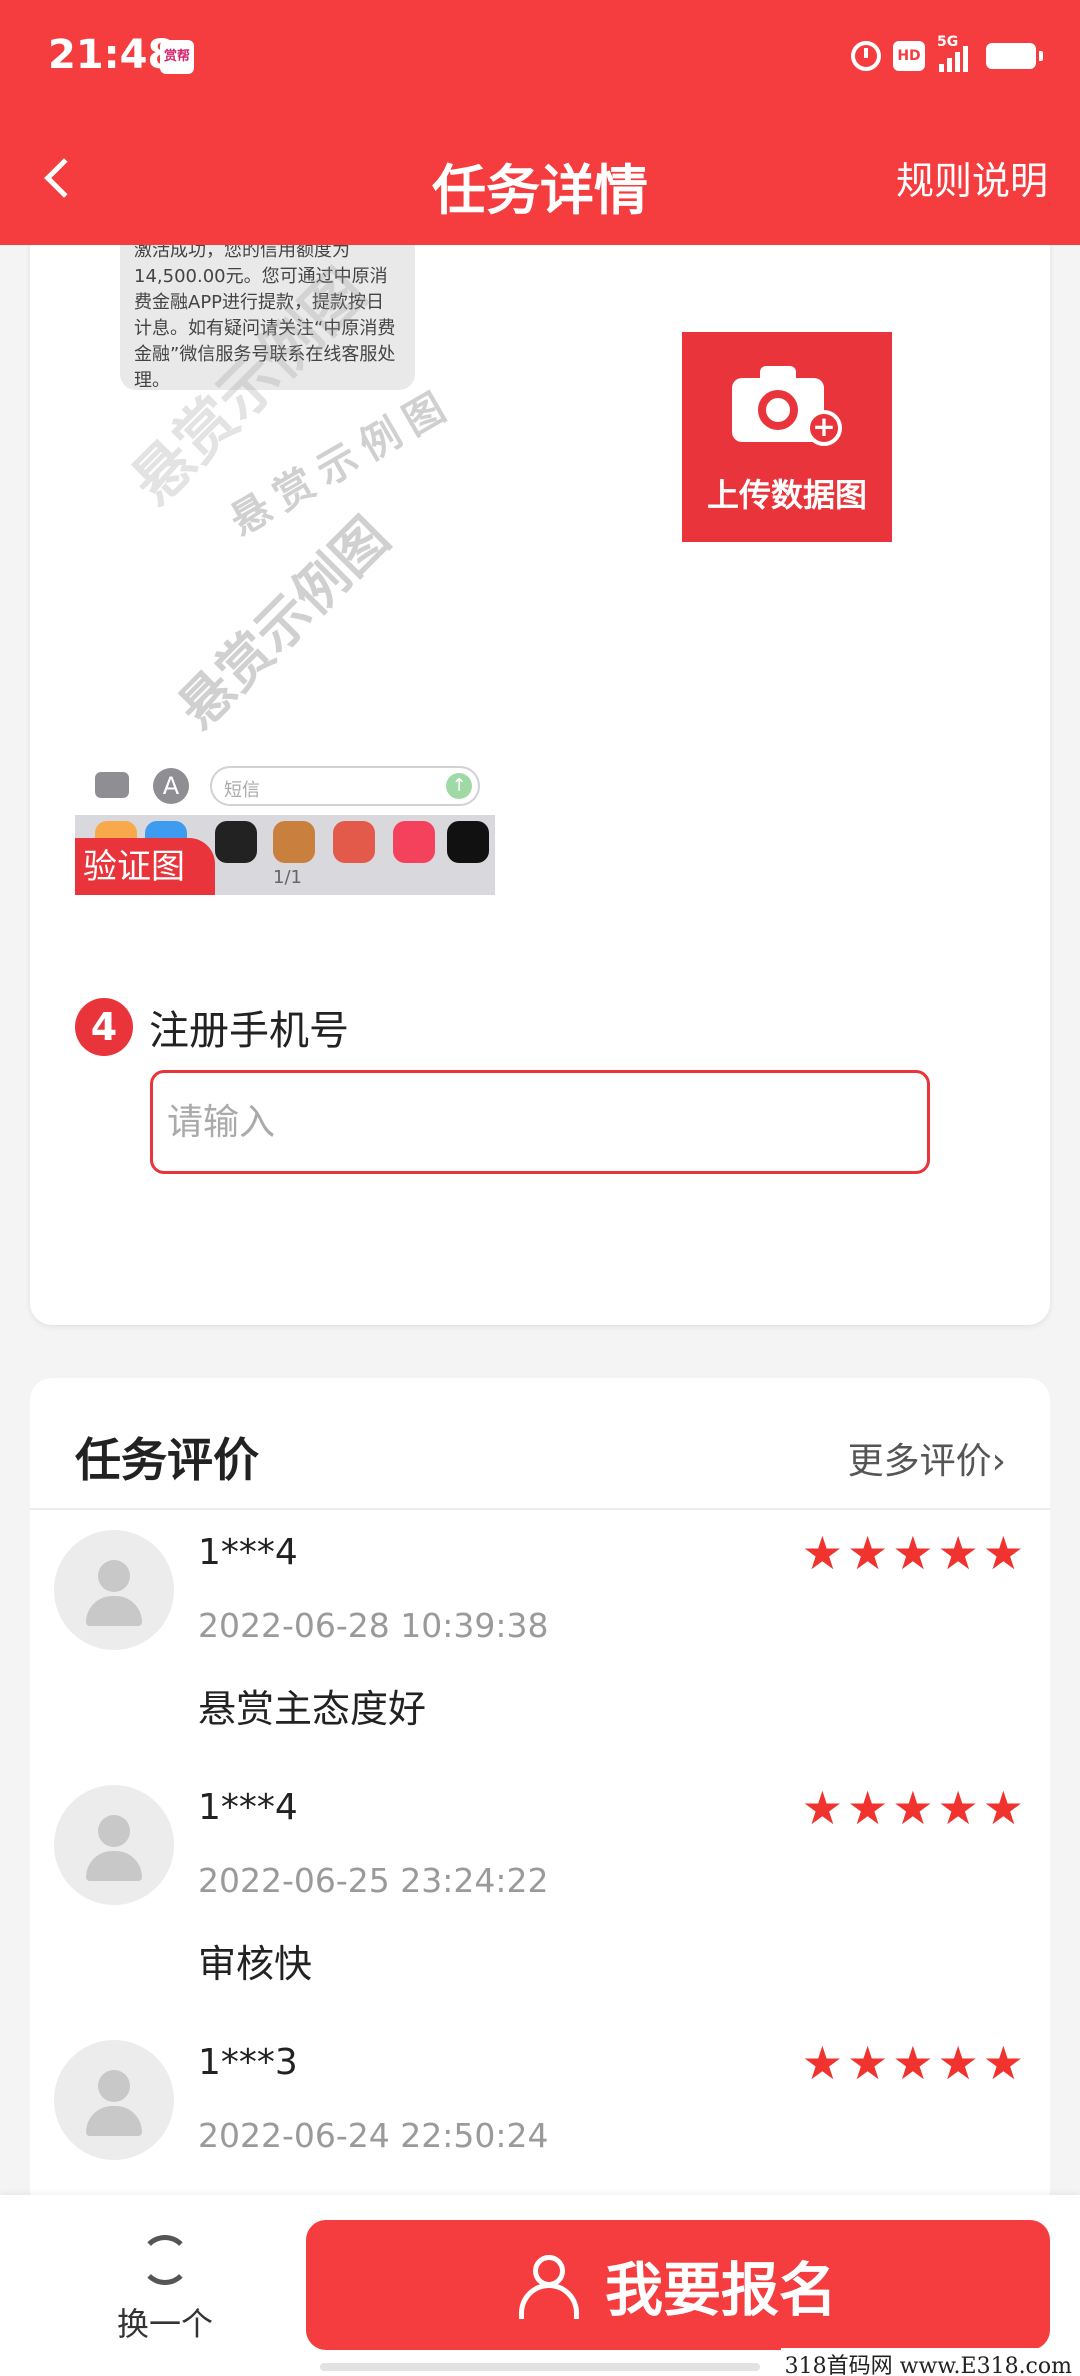 This screenshot has width=1080, height=2376. What do you see at coordinates (345, 786) in the screenshot?
I see `sample-sms-field: 短信 ↑` at bounding box center [345, 786].